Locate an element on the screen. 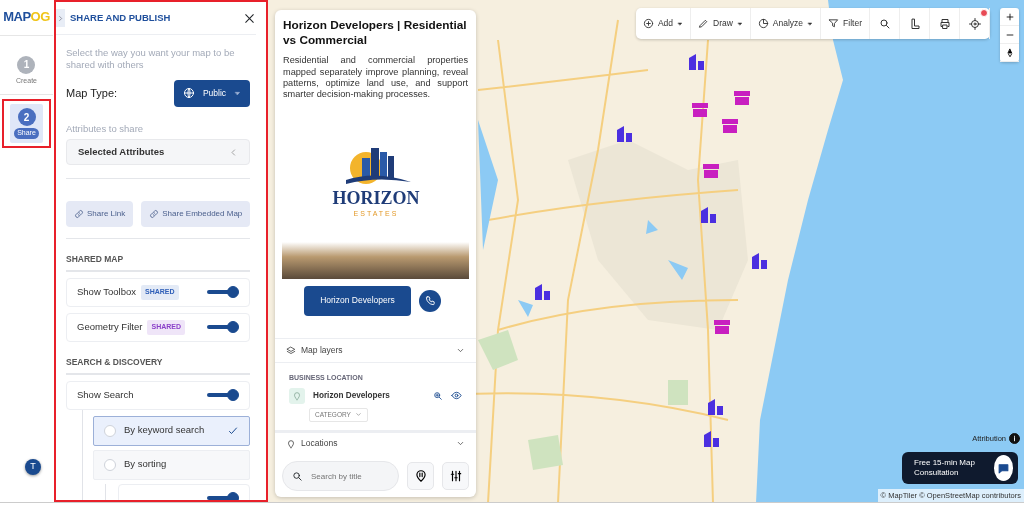 The height and width of the screenshot is (505, 1024). story-description: Residential and commercial properties mapped separately improve planning, reveal patterns, optimize land use, and support smarter decision-making processes. is located at coordinates (375, 77).